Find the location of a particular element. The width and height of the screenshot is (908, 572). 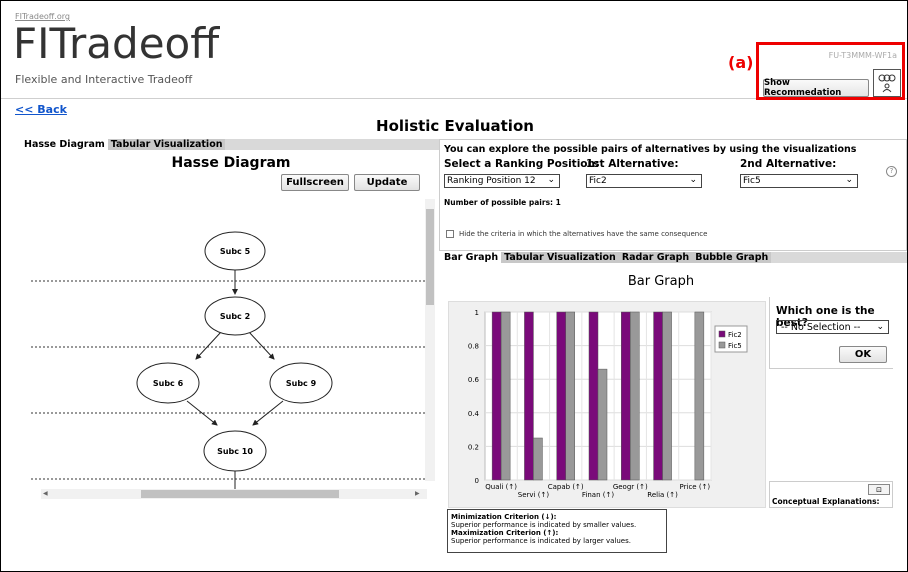

expand-icon: ⊡ is located at coordinates (879, 489).